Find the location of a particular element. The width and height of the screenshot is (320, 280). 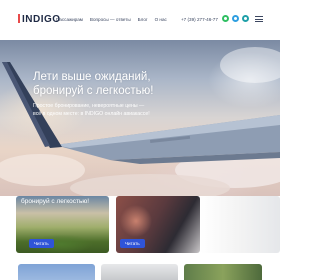

burger-menu-icon is located at coordinates (259, 19).